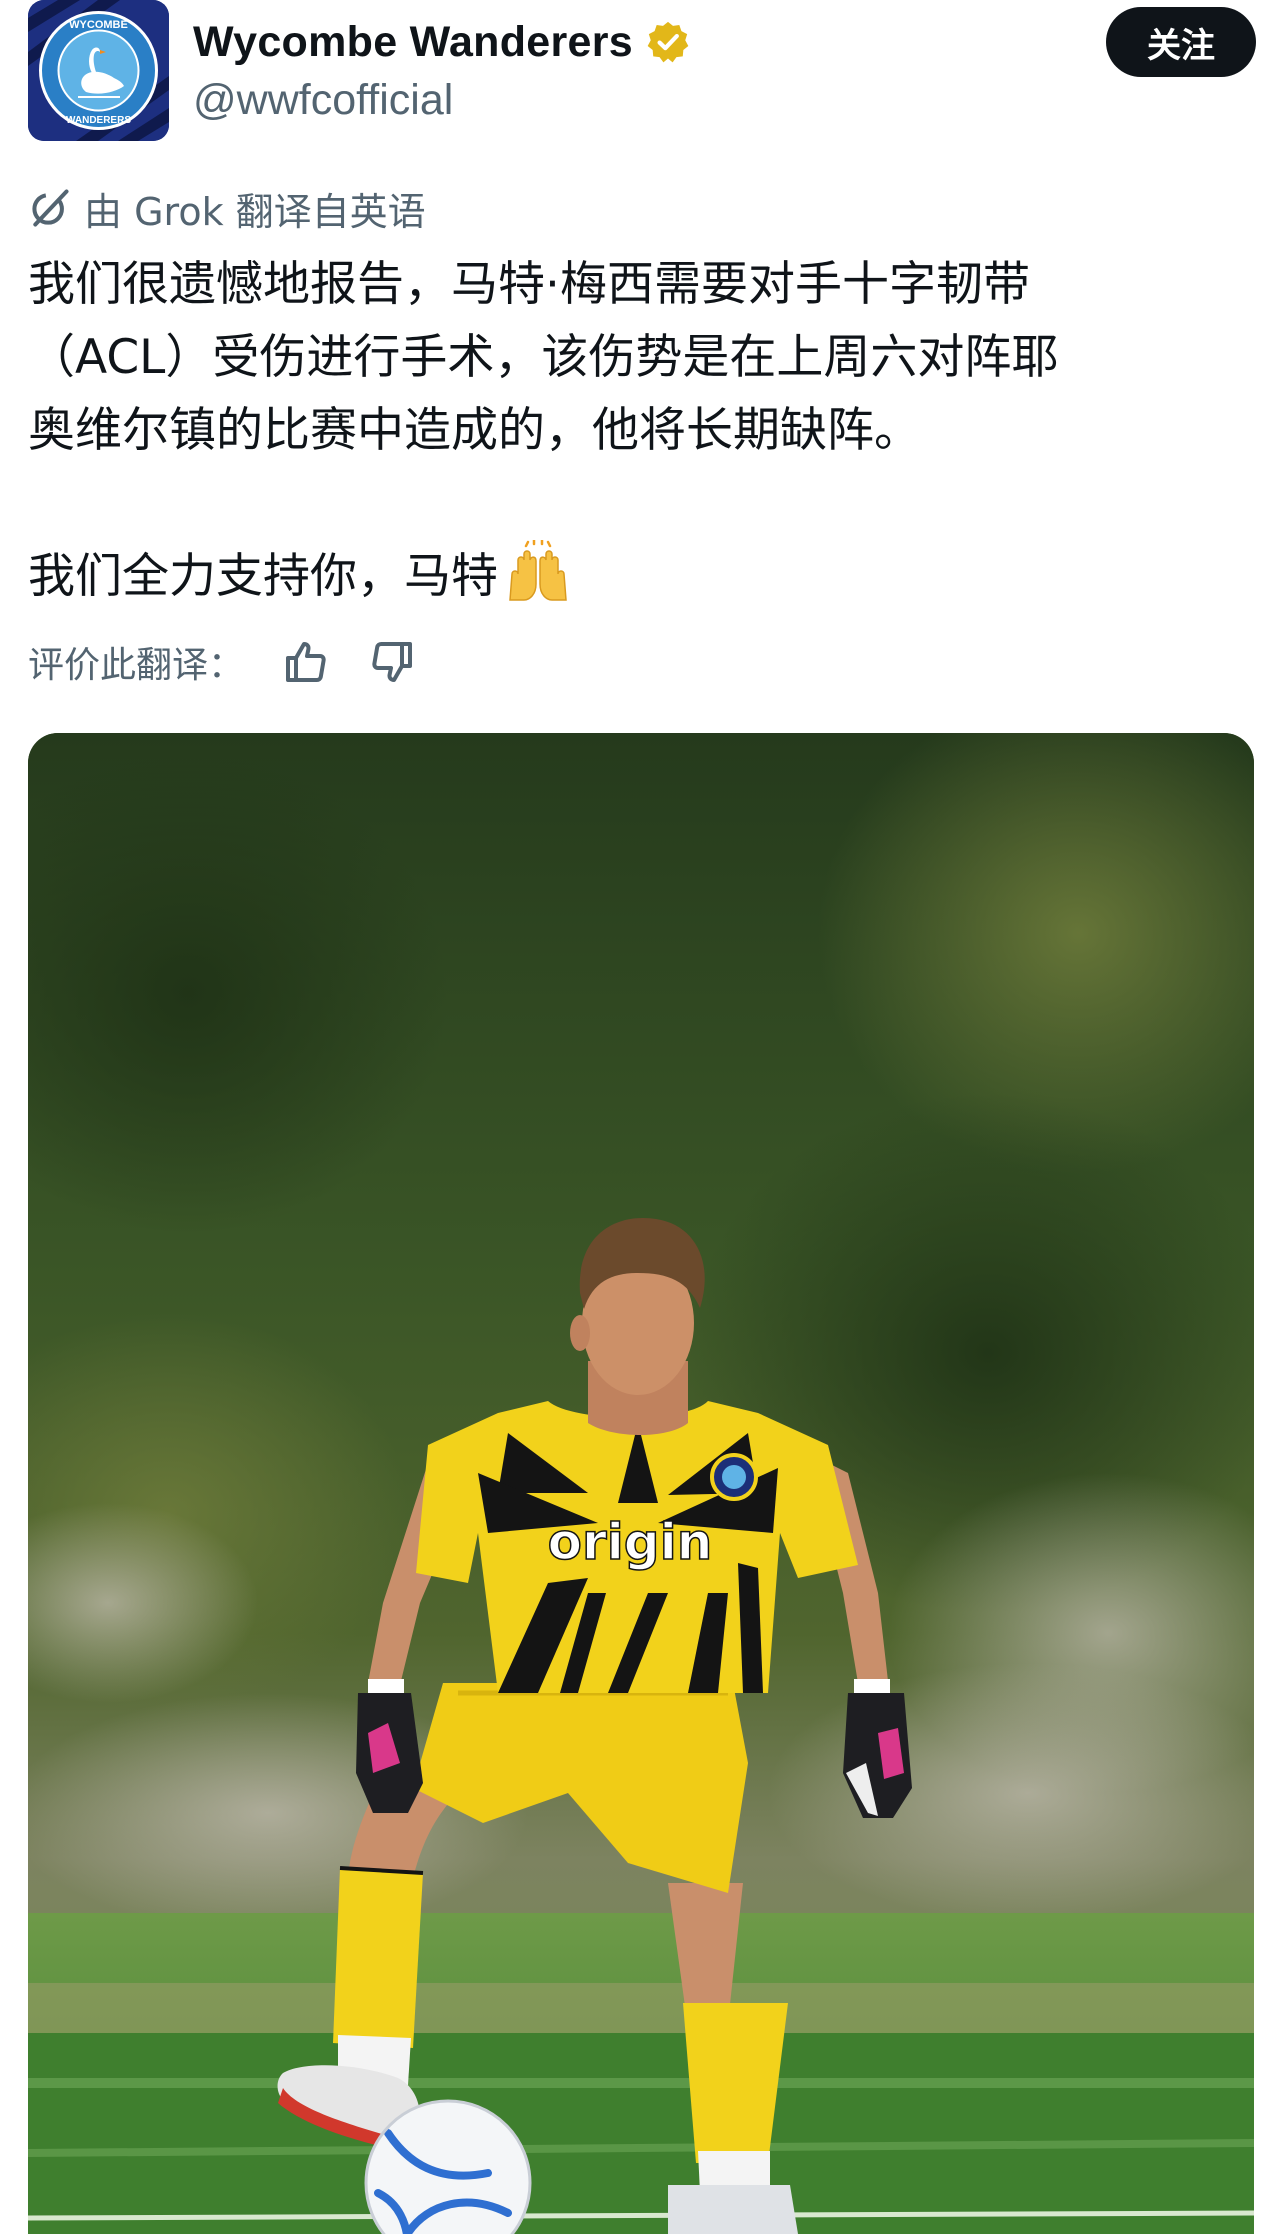  What do you see at coordinates (323, 100) in the screenshot?
I see `user-handle: @wwfcofficial` at bounding box center [323, 100].